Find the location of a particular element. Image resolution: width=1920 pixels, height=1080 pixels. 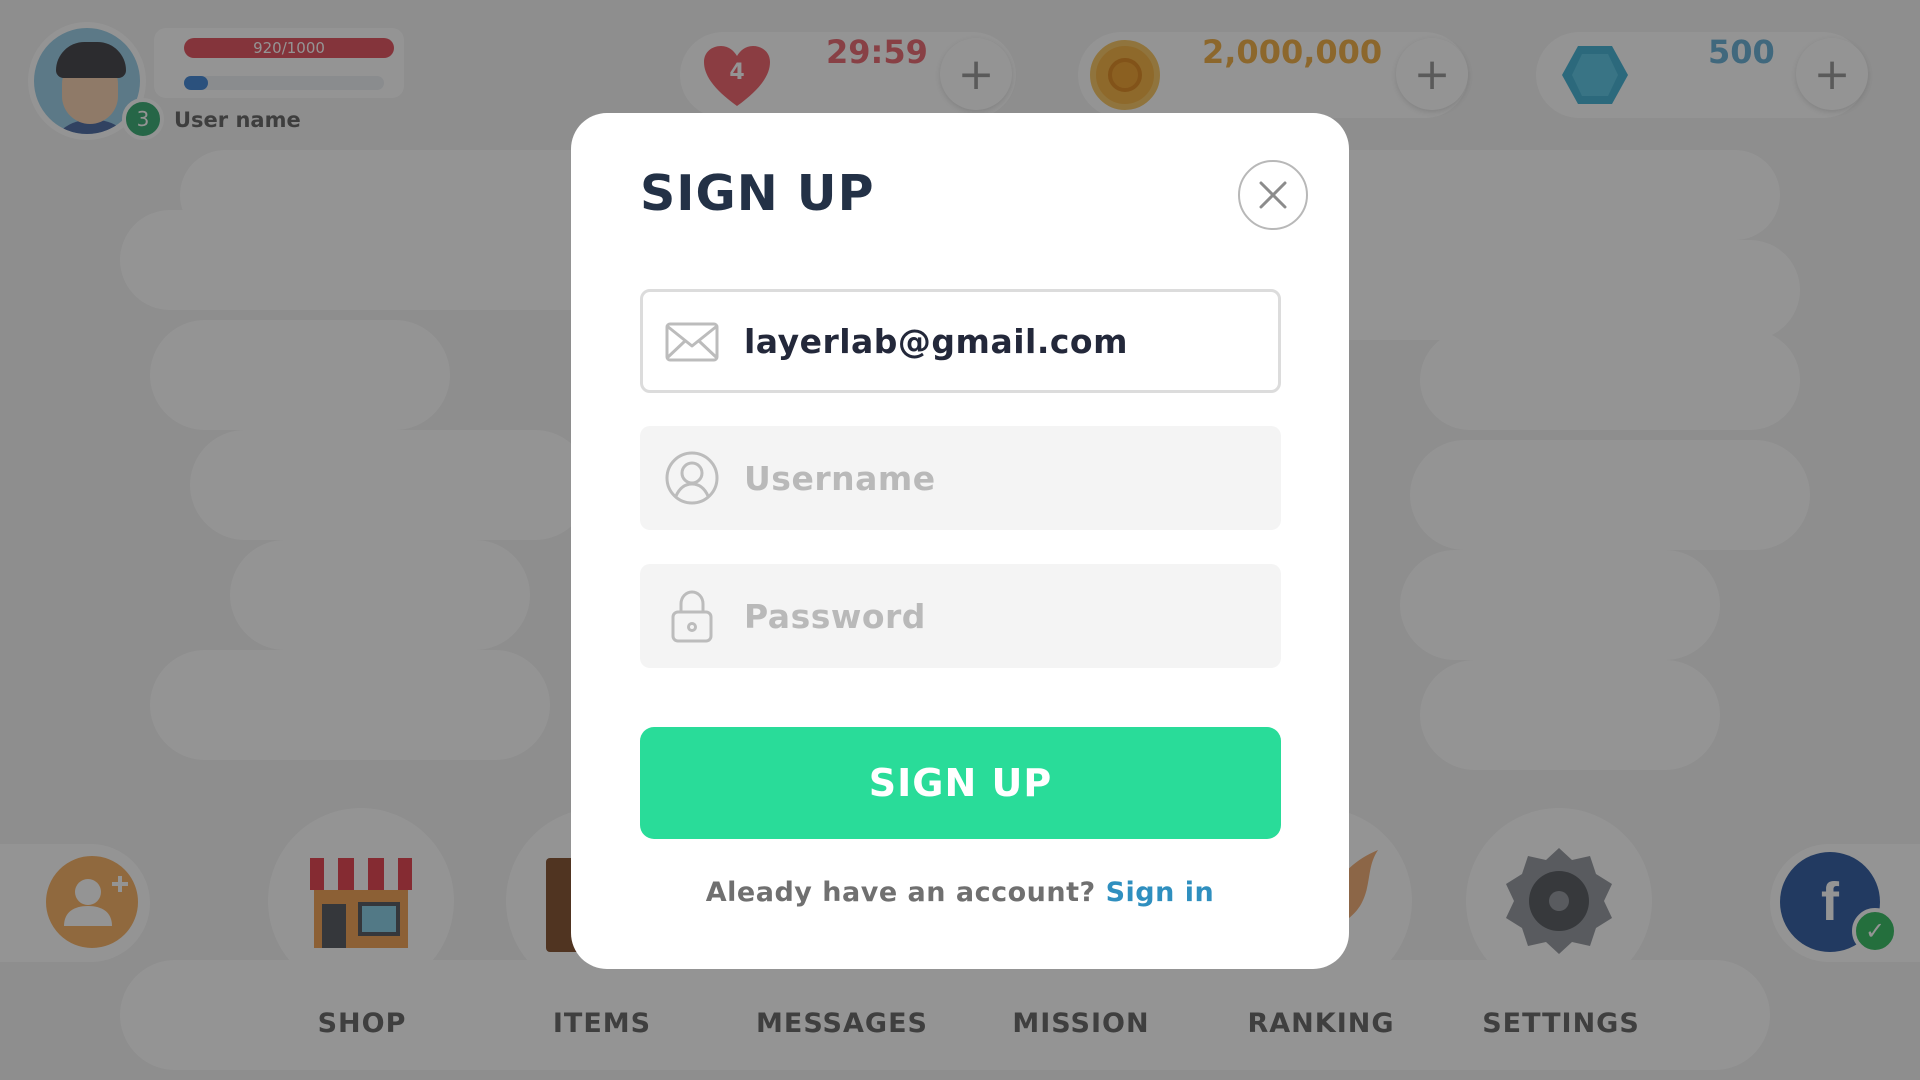

envelope-icon is located at coordinates (692, 342).